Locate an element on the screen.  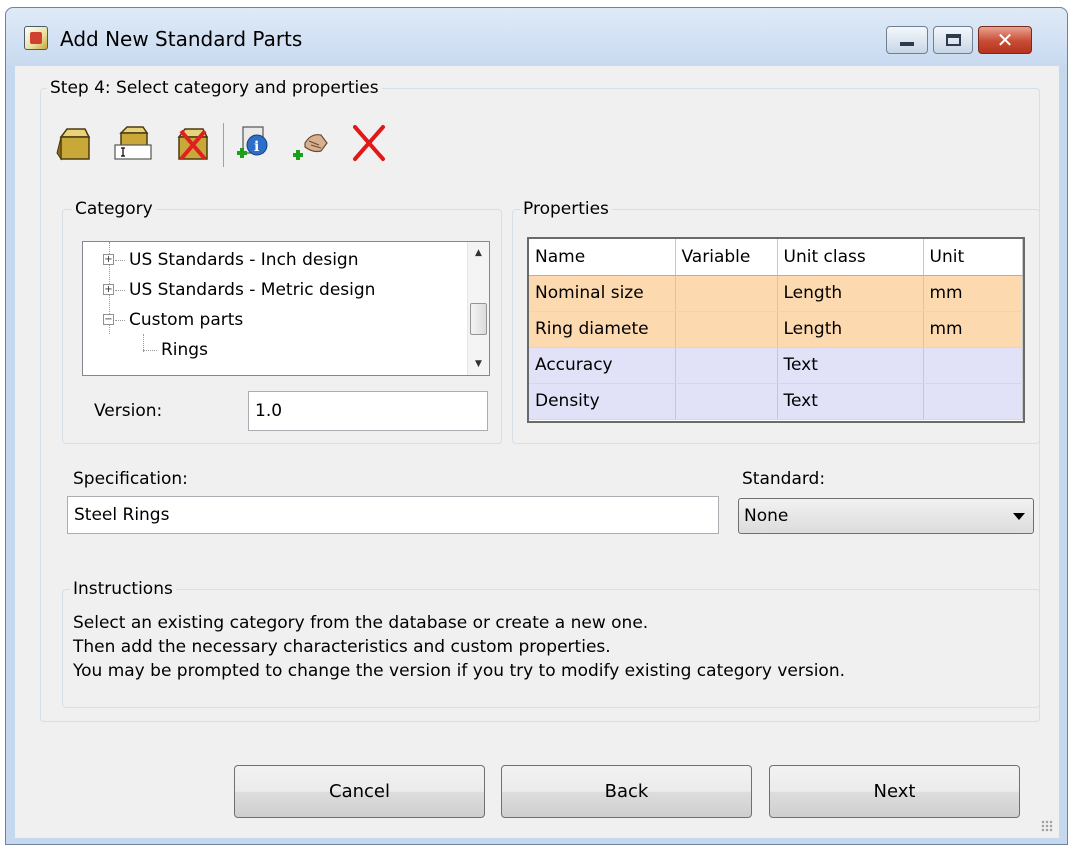
maximize-button is located at coordinates (953, 40).